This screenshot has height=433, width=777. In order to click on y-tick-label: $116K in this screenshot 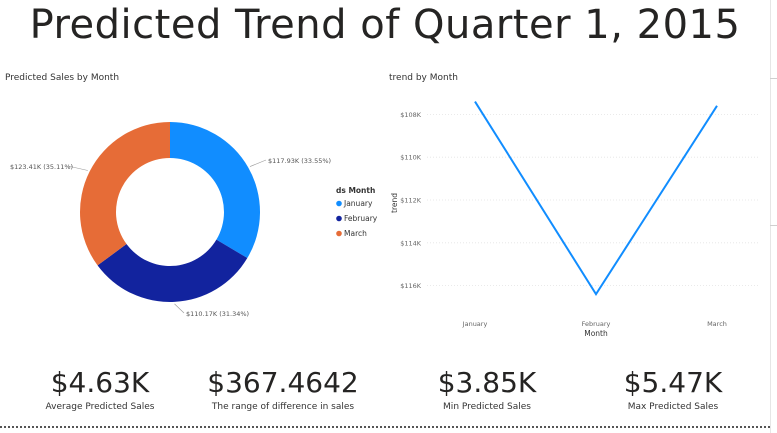, I will do `click(411, 286)`.